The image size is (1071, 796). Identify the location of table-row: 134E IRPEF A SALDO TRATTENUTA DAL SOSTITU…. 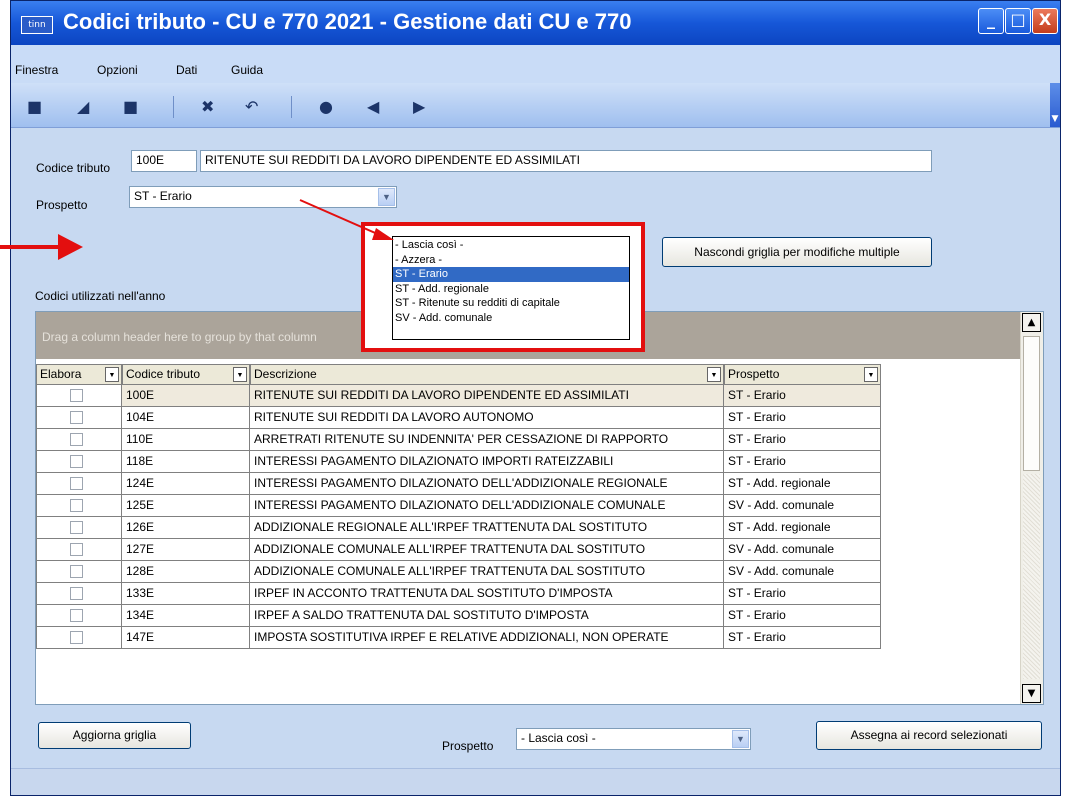
(470, 616).